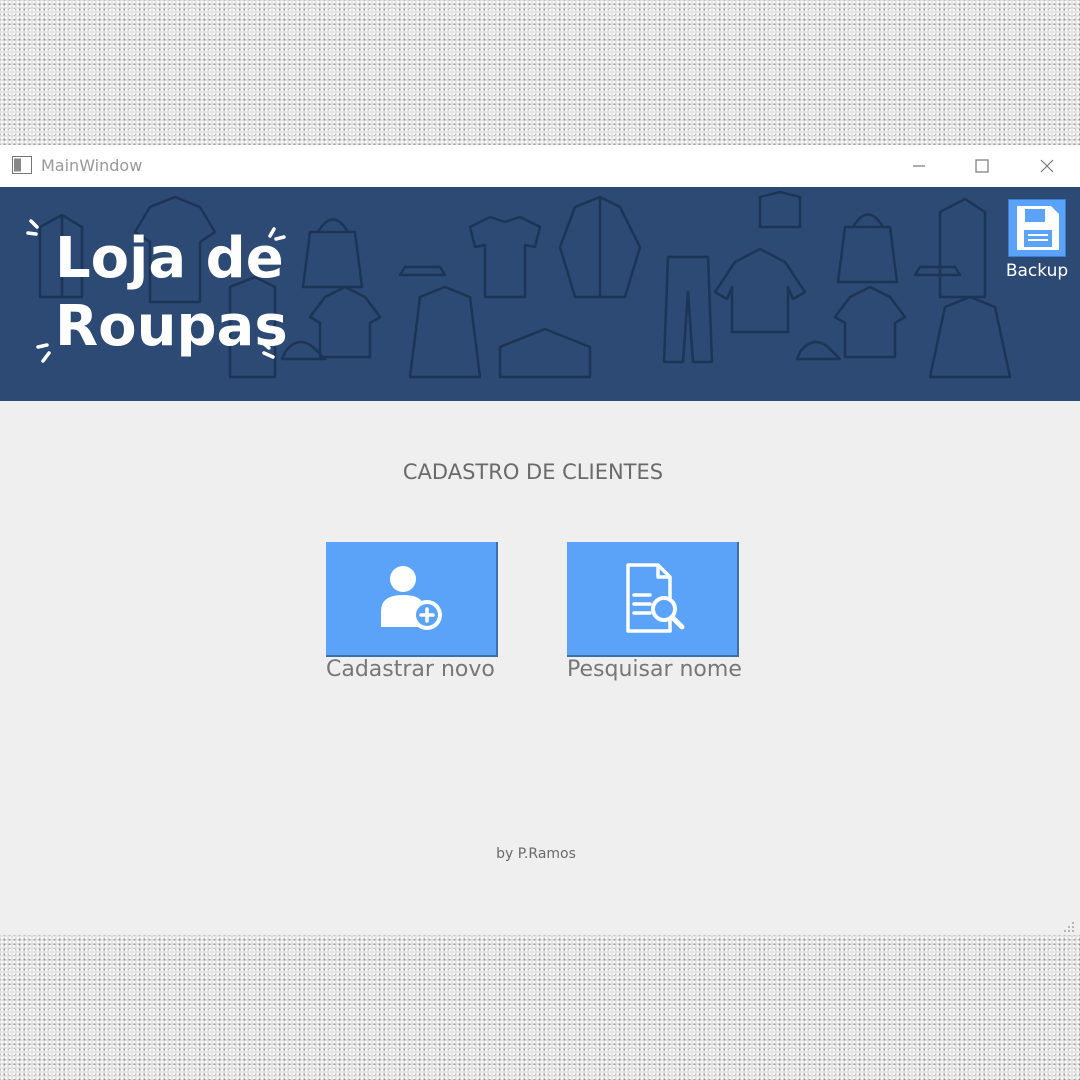 This screenshot has width=1080, height=1080. I want to click on close-button, so click(1047, 166).